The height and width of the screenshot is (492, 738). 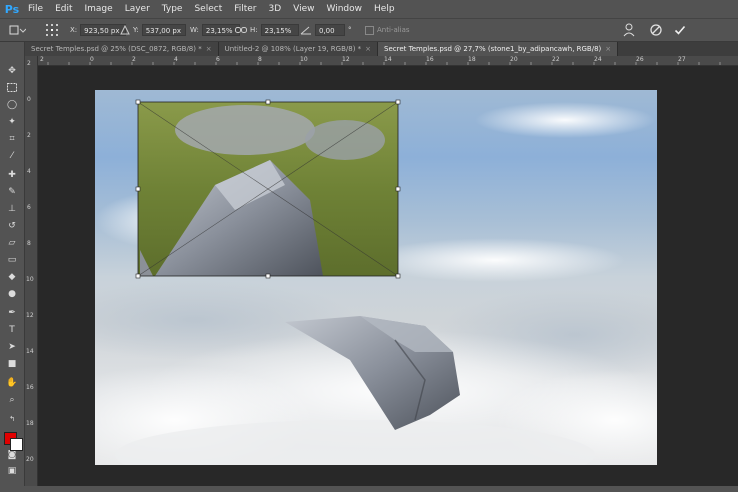 I want to click on move-tool-icon: ✥, so click(x=12, y=70).